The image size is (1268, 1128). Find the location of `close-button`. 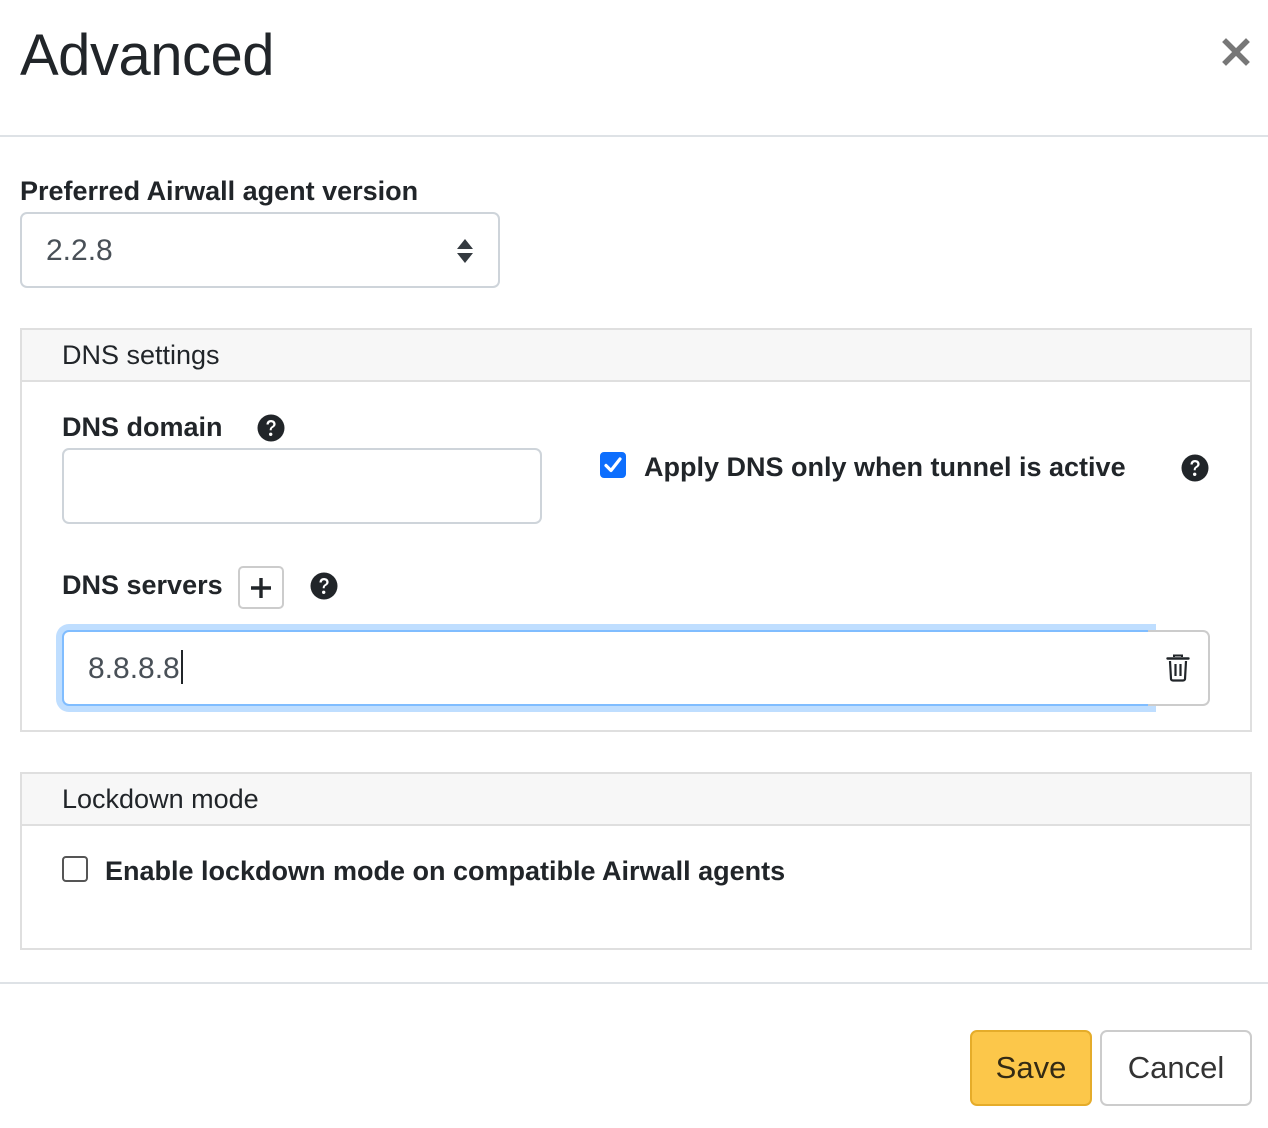

close-button is located at coordinates (1236, 52).